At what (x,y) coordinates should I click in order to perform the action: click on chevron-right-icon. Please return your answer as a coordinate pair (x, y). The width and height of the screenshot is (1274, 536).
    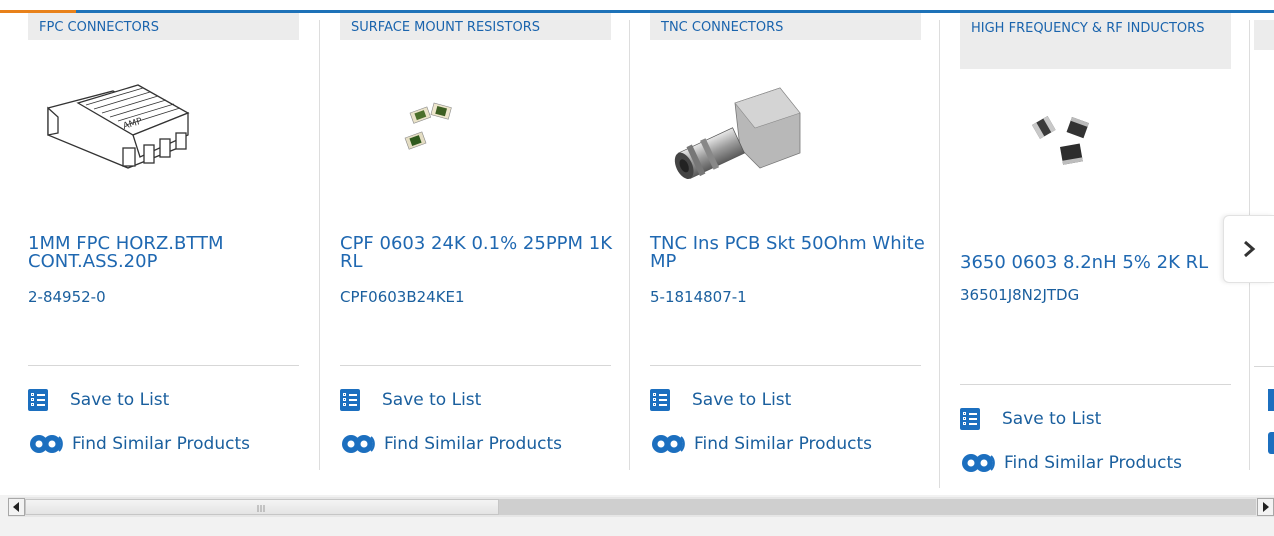
    Looking at the image, I should click on (1250, 249).